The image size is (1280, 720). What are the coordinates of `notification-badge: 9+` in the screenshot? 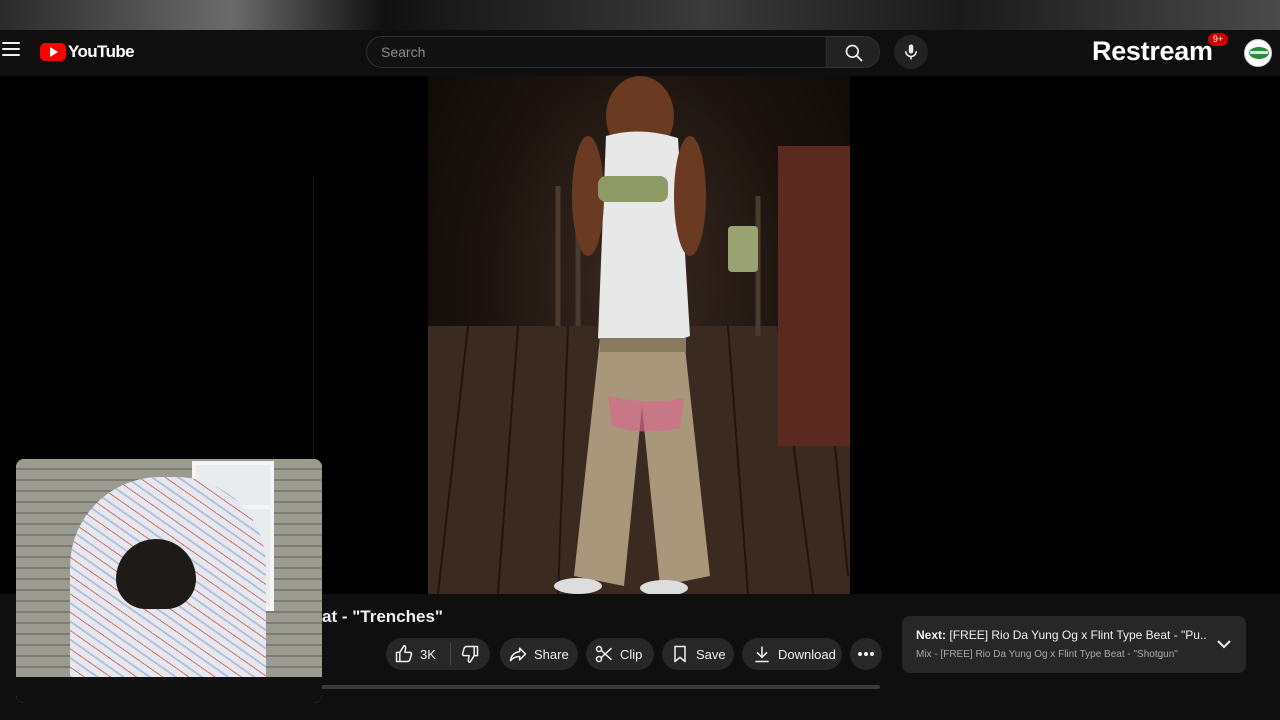 It's located at (1218, 39).